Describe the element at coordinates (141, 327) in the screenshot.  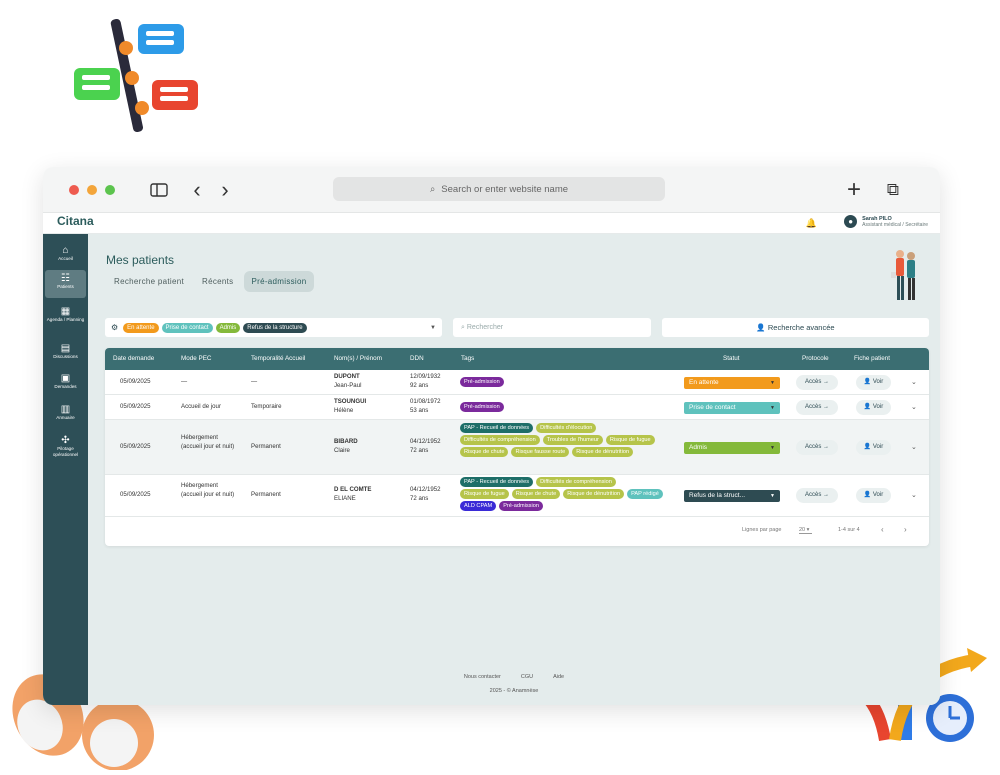
I see `filter-chip-en-attente: En attente` at that location.